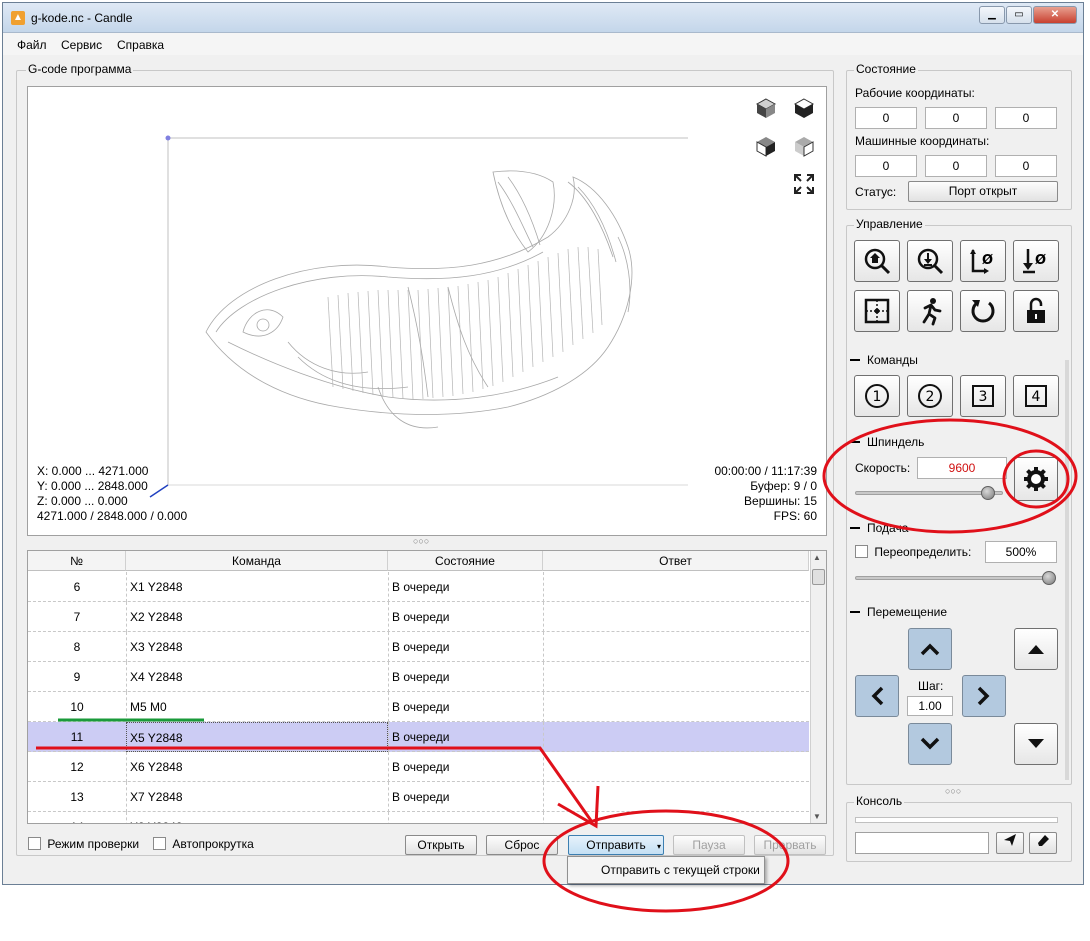 This screenshot has width=1090, height=941. What do you see at coordinates (1036, 479) in the screenshot?
I see `red-circle-gear` at bounding box center [1036, 479].